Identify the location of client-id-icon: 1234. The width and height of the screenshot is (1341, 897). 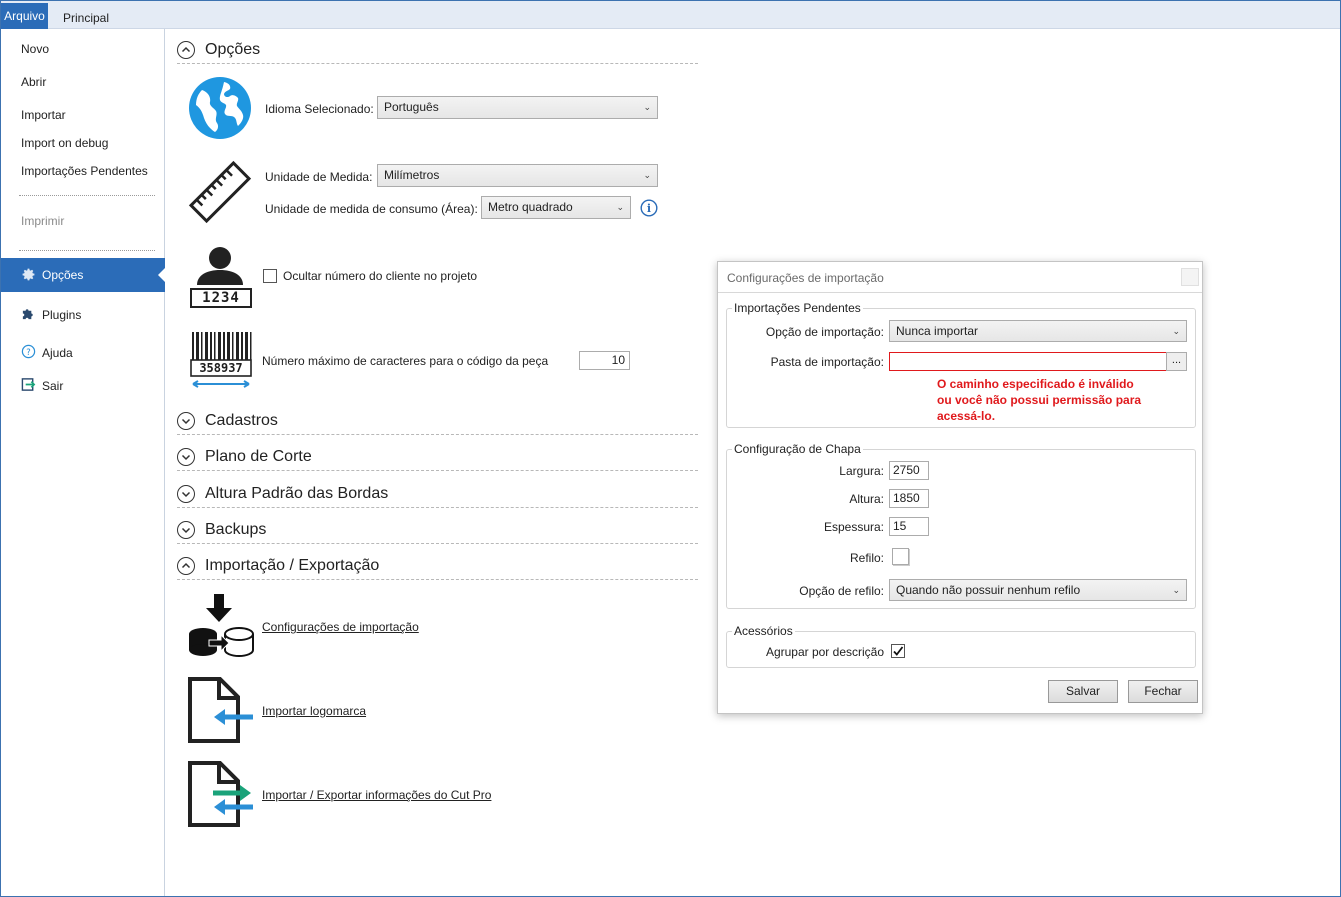
(221, 278).